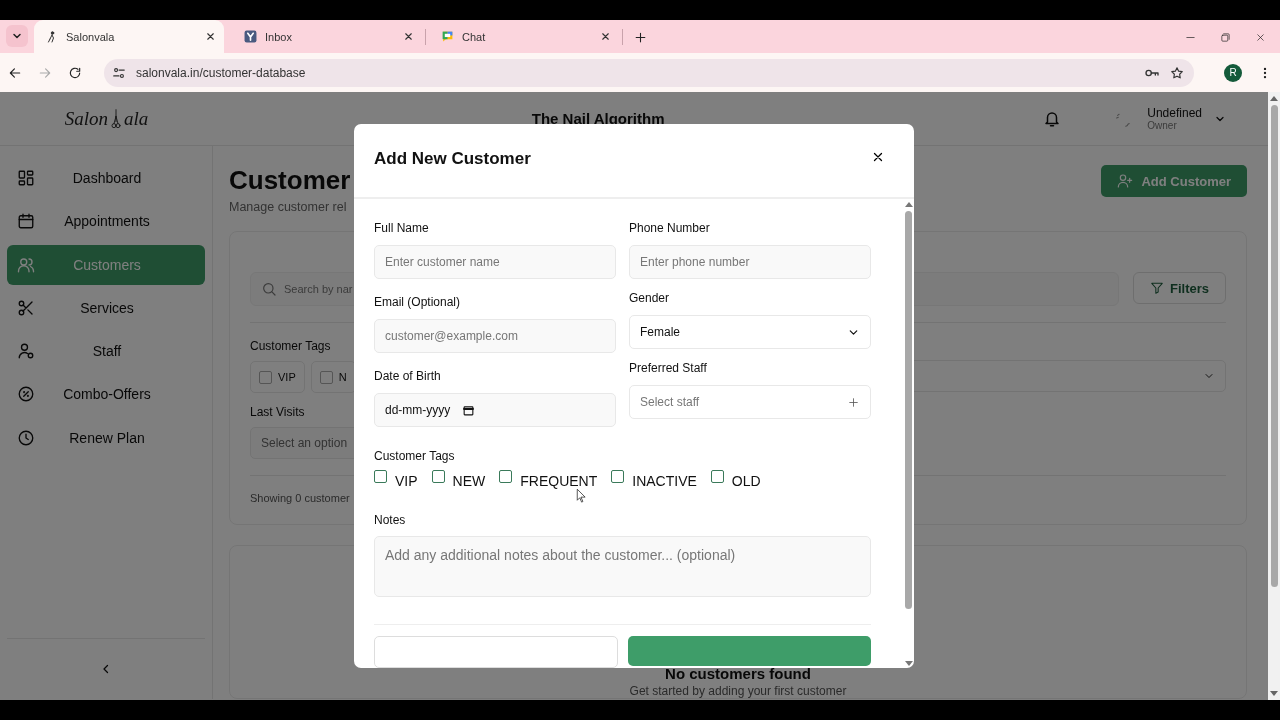  Describe the element at coordinates (458, 481) in the screenshot. I see `tag-checkbox: NEW` at that location.